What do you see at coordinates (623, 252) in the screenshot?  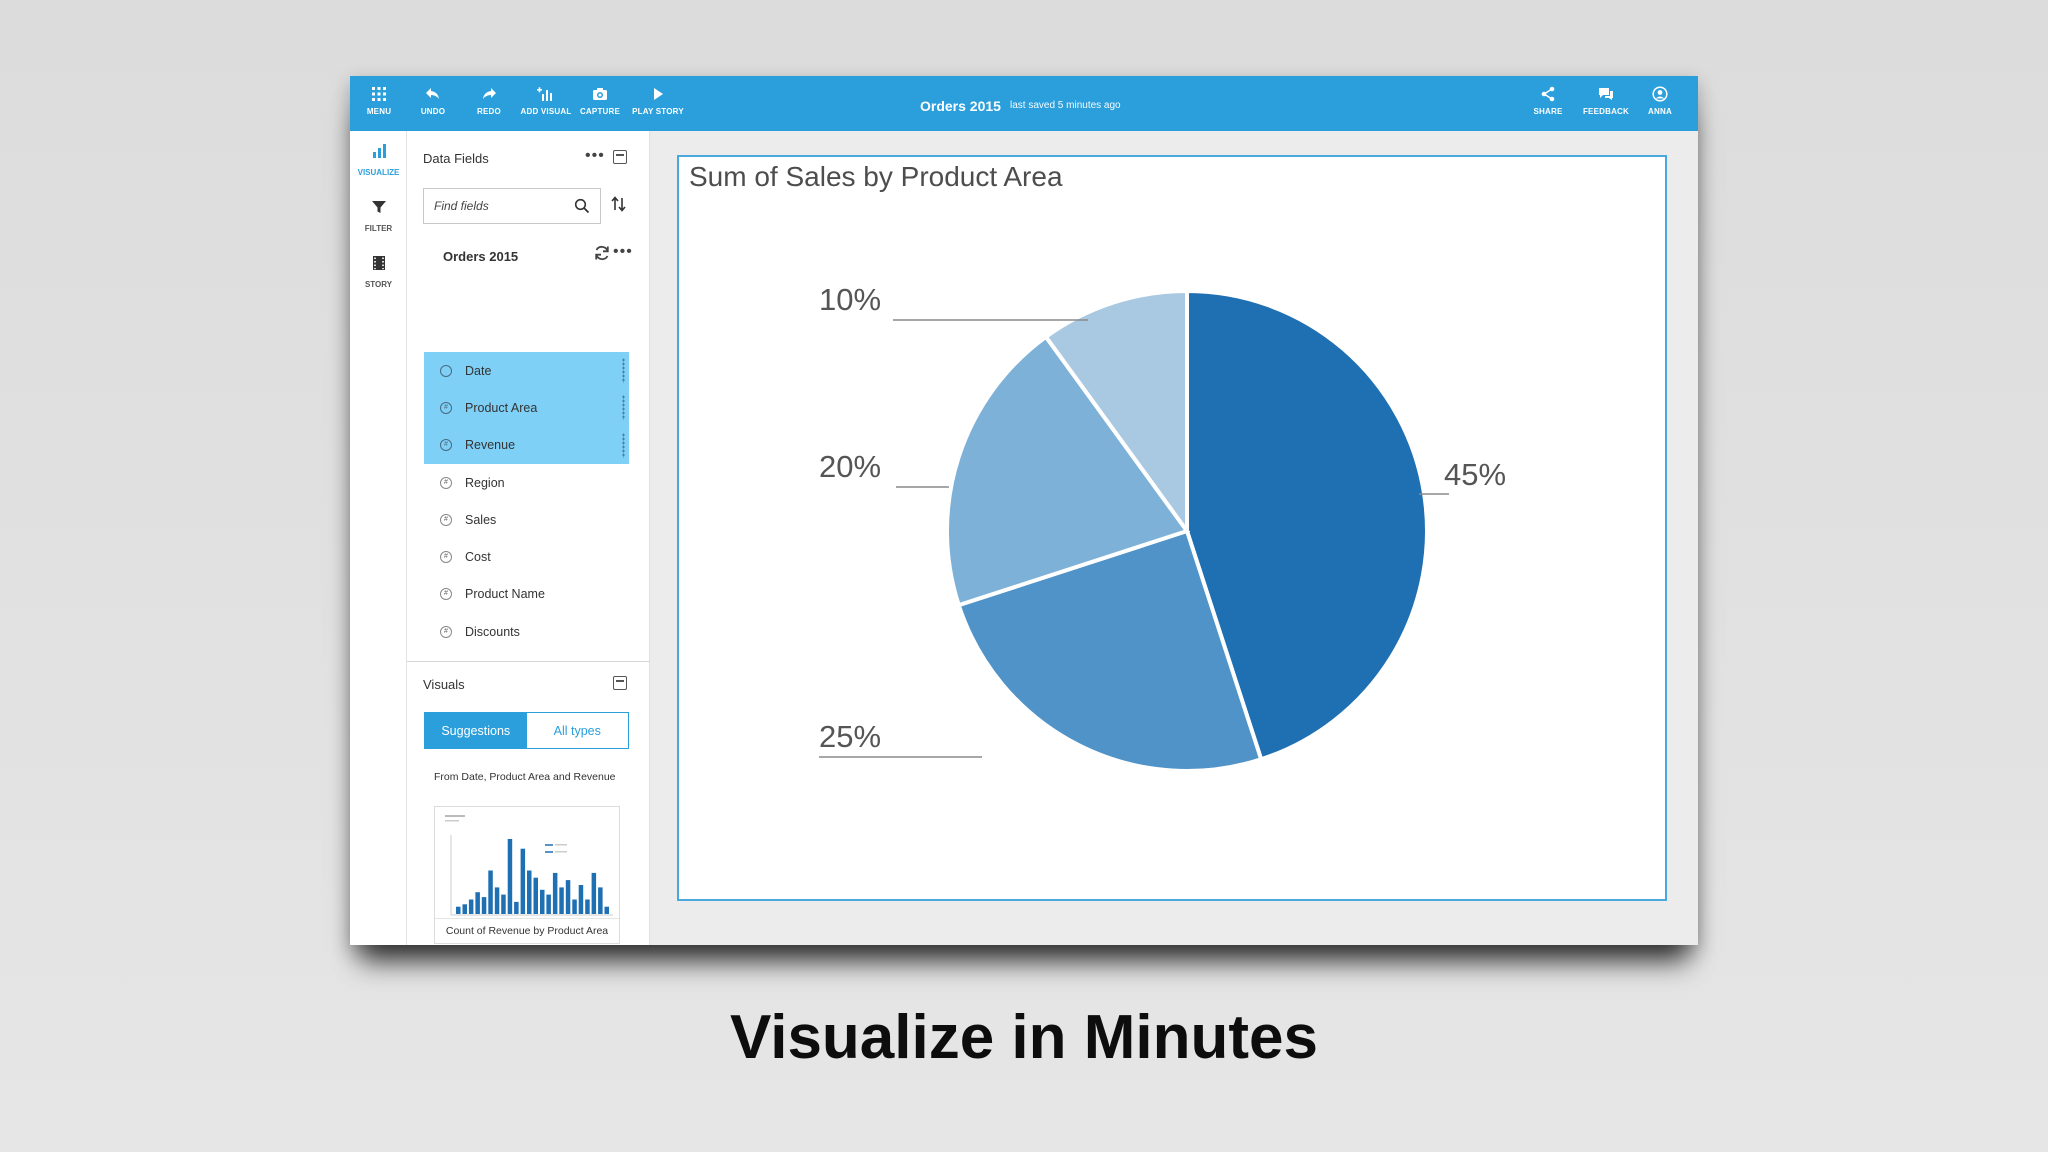 I see `dataset-options-icon: •••` at bounding box center [623, 252].